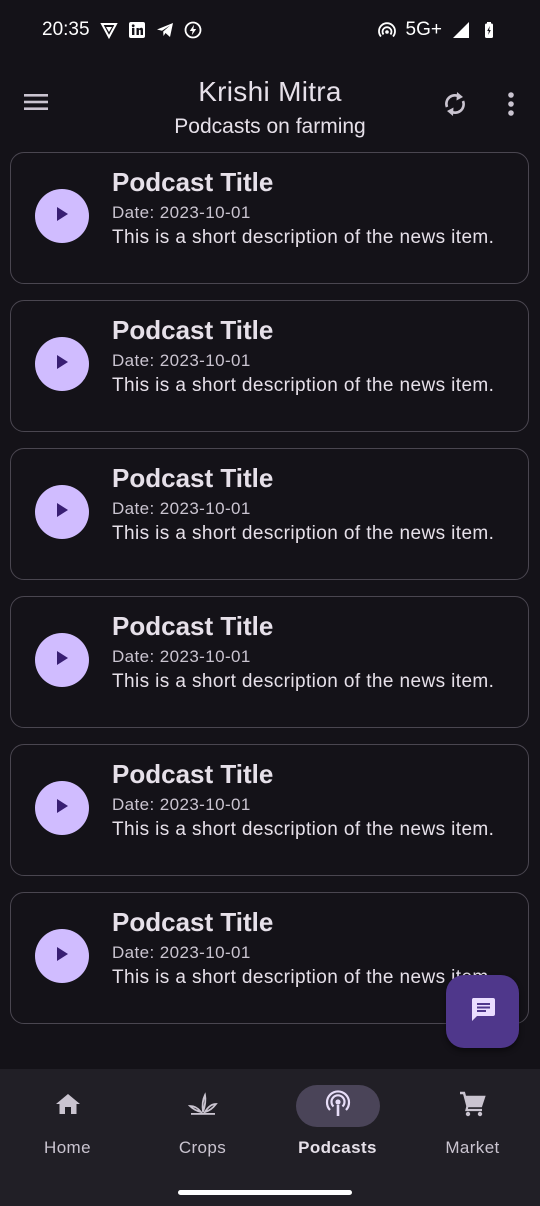  I want to click on nav-indicator-active, so click(337, 1106).